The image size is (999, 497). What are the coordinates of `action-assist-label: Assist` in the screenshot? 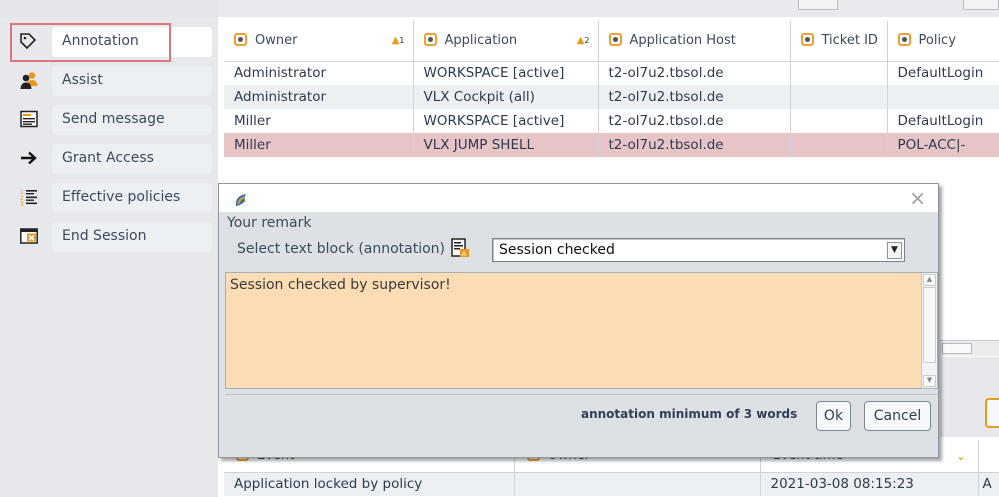 It's located at (132, 81).